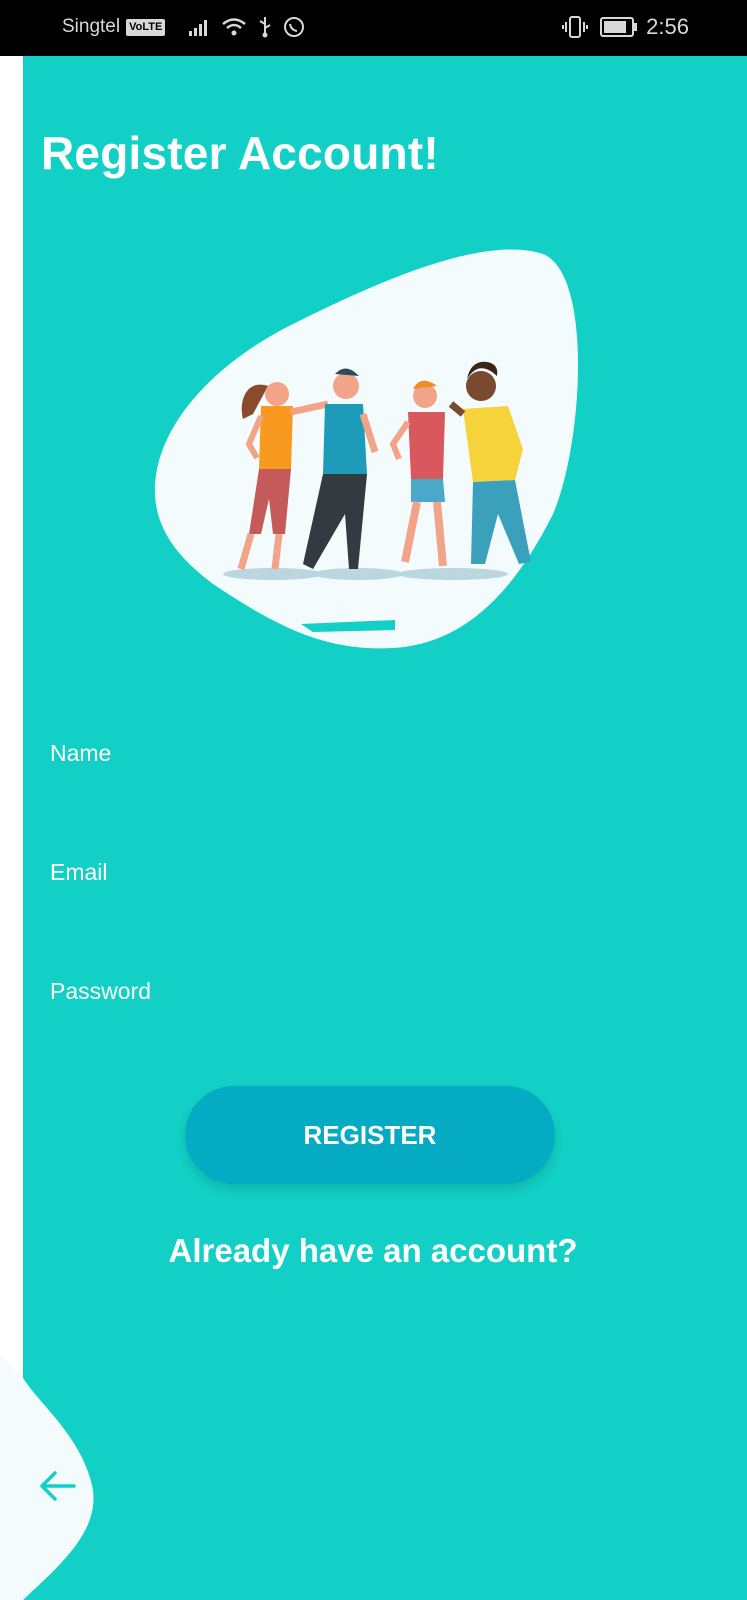 The width and height of the screenshot is (747, 1600). I want to click on login-link: Already have an account?, so click(373, 1251).